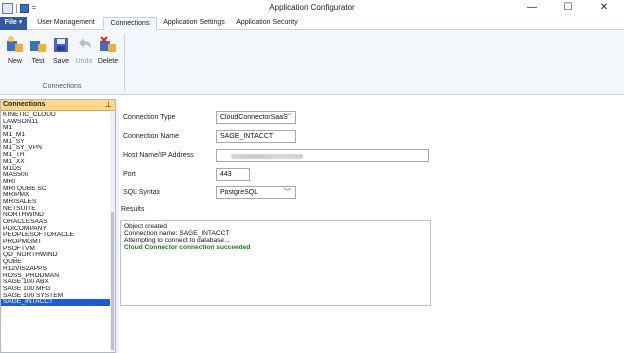 The width and height of the screenshot is (624, 353). I want to click on test-label: Test, so click(38, 61).